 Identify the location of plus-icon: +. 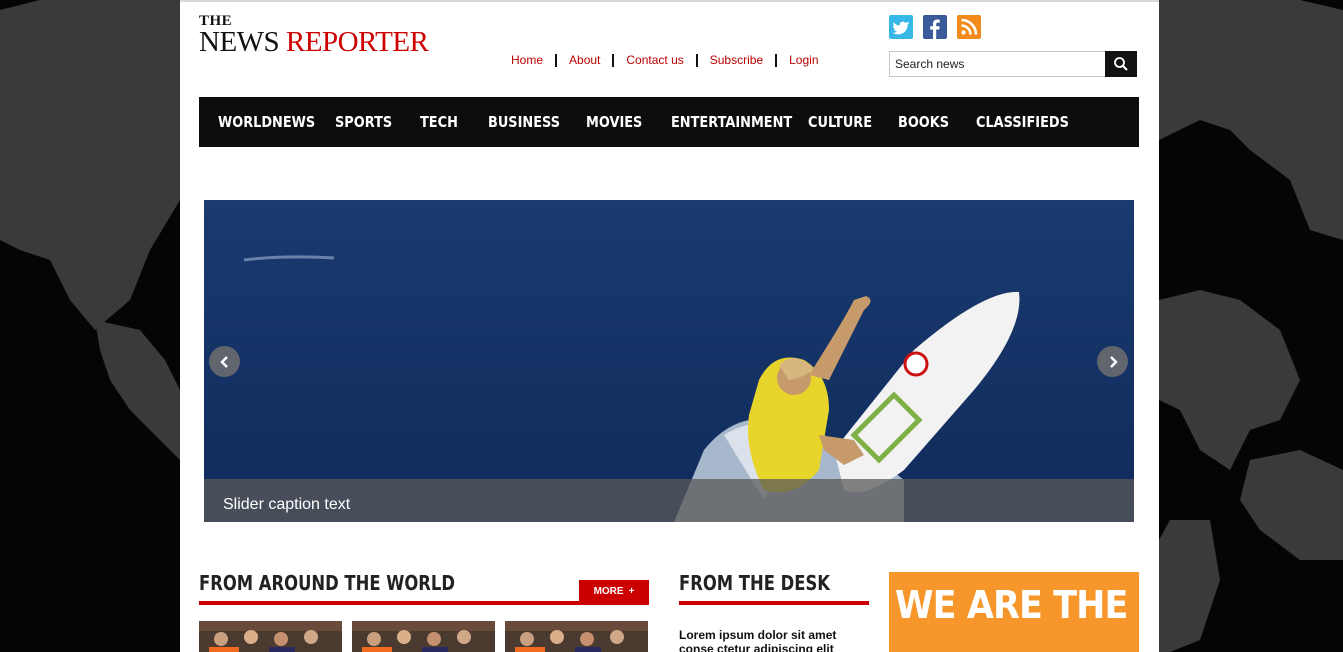
(631, 591).